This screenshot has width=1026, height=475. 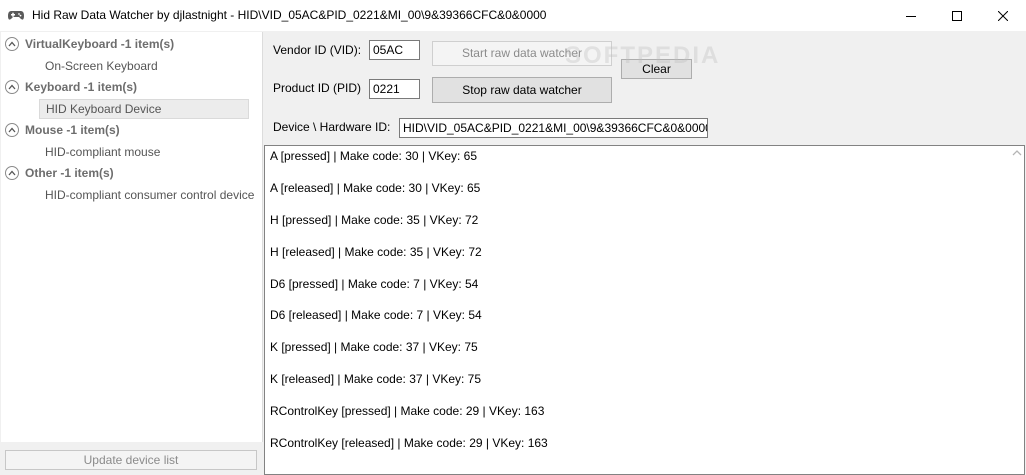 I want to click on log-line: K [pressed] | Make code: 37 | VKey: 75, so click(x=374, y=347).